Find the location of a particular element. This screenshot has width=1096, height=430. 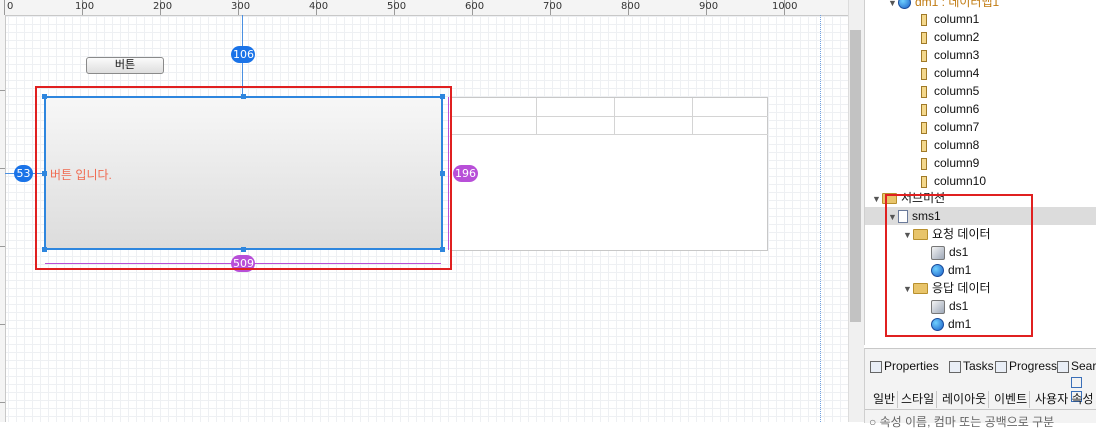

panel-tab-bar: Properties Tasks Progress Search is located at coordinates (980, 366).